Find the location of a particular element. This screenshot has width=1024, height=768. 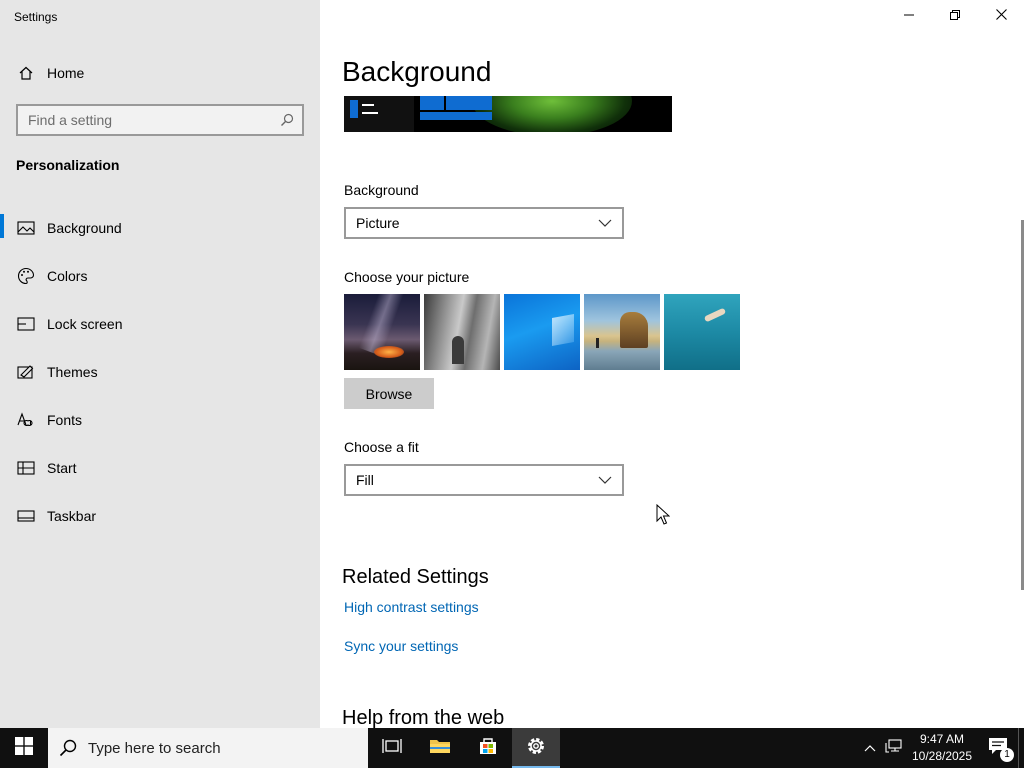

home-icon is located at coordinates (26, 73).